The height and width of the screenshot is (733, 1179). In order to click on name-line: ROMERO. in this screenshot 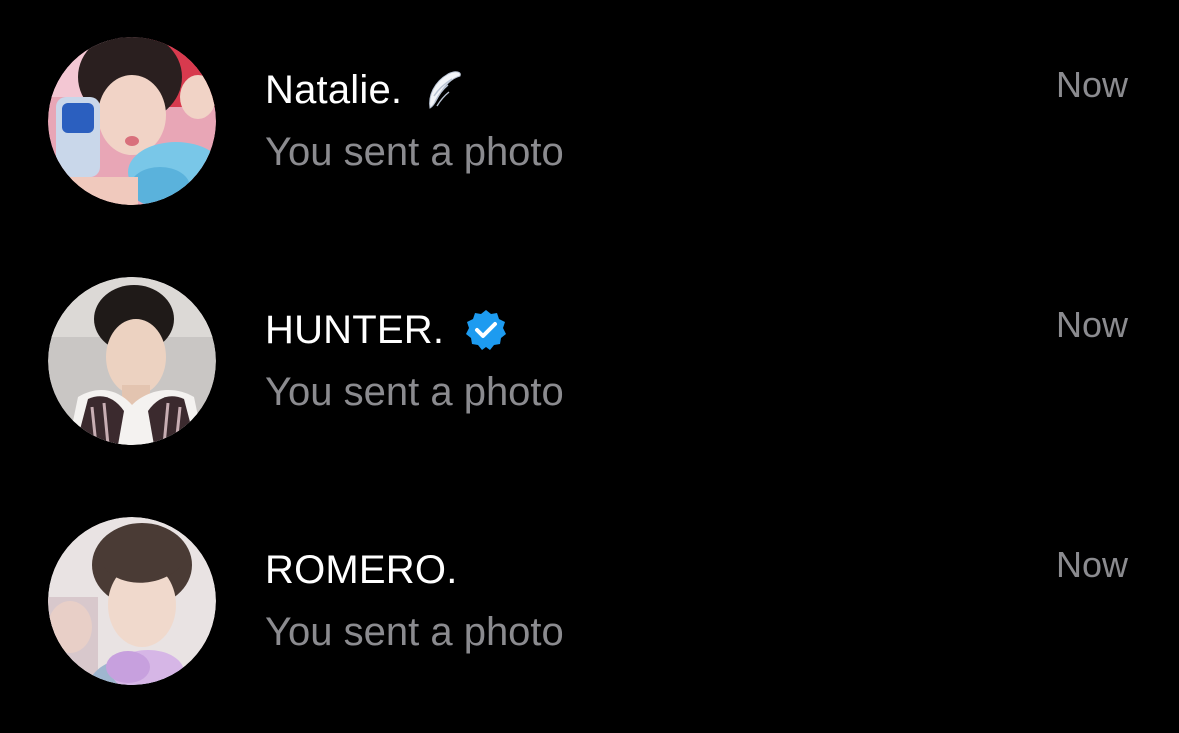, I will do `click(361, 570)`.